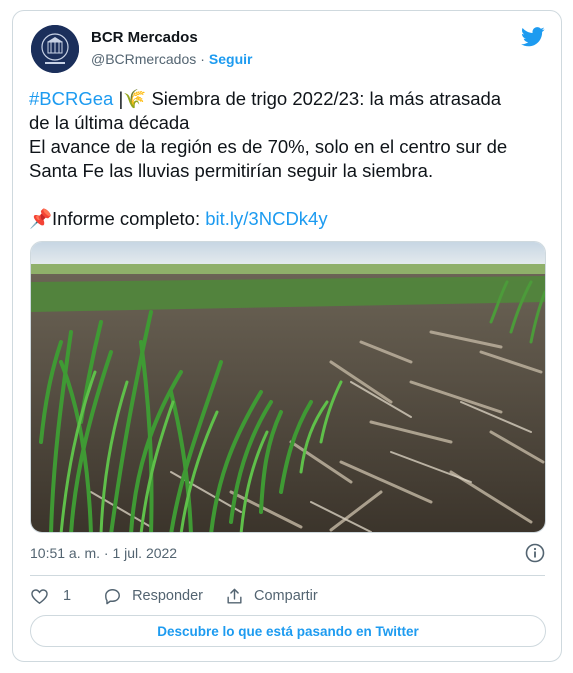  I want to click on share-label: Compartir, so click(286, 596).